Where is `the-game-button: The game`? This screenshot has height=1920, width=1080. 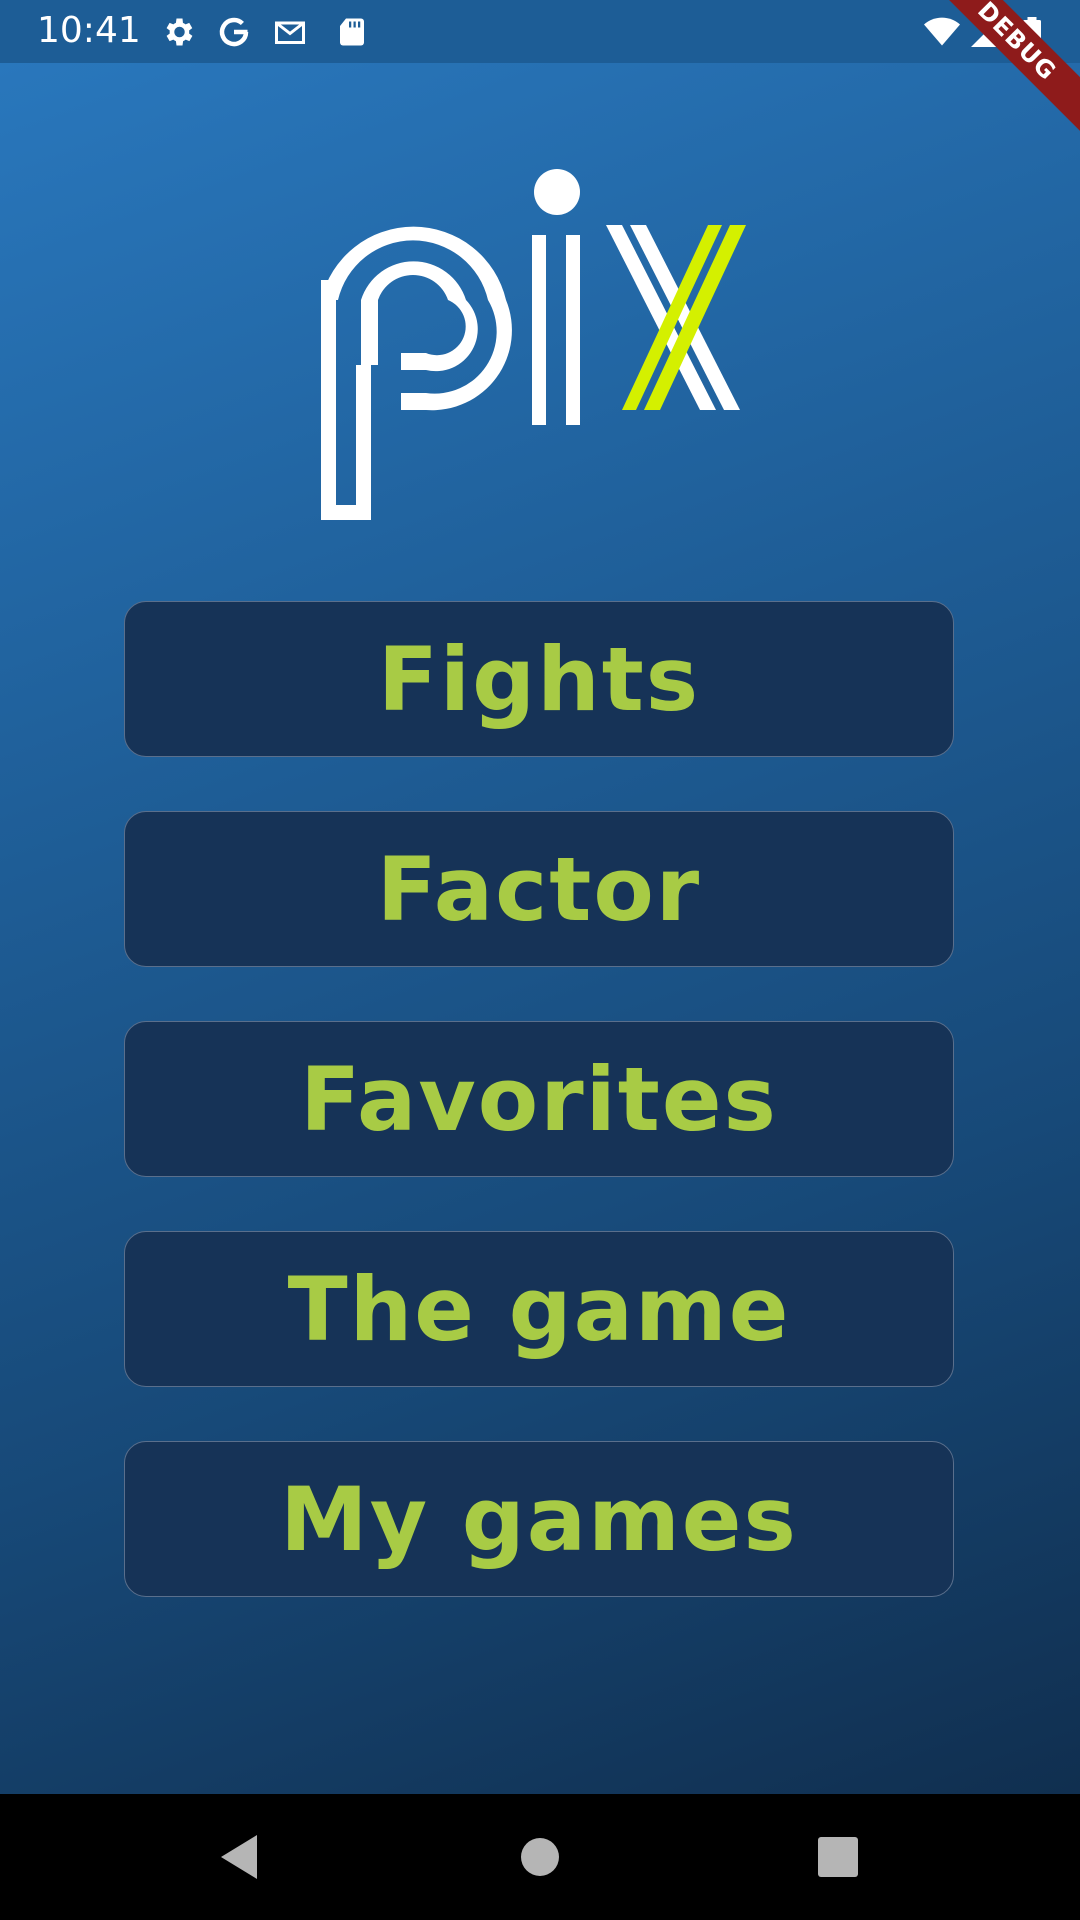
the-game-button: The game is located at coordinates (539, 1309).